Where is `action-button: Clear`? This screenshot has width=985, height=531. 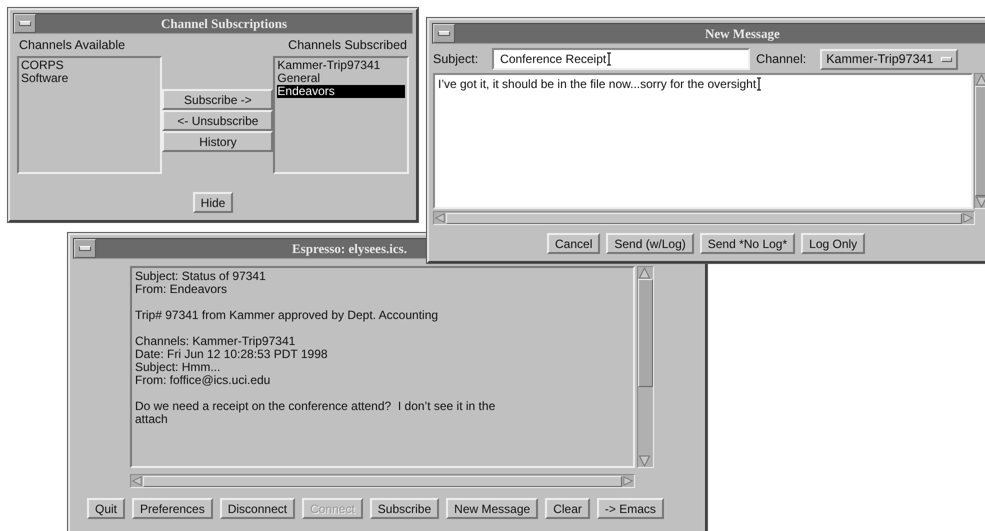
action-button: Clear is located at coordinates (567, 508).